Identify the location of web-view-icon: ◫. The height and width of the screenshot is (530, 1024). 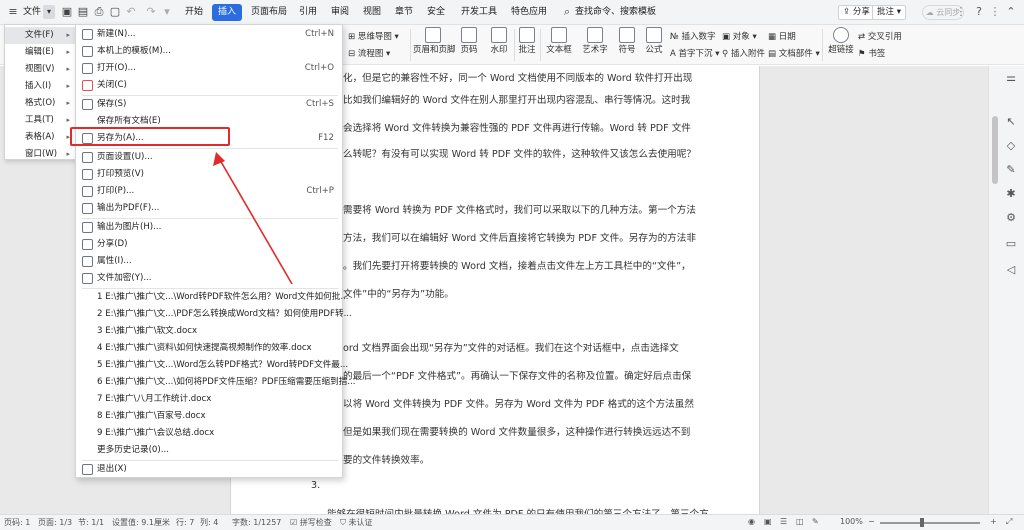
(800, 521).